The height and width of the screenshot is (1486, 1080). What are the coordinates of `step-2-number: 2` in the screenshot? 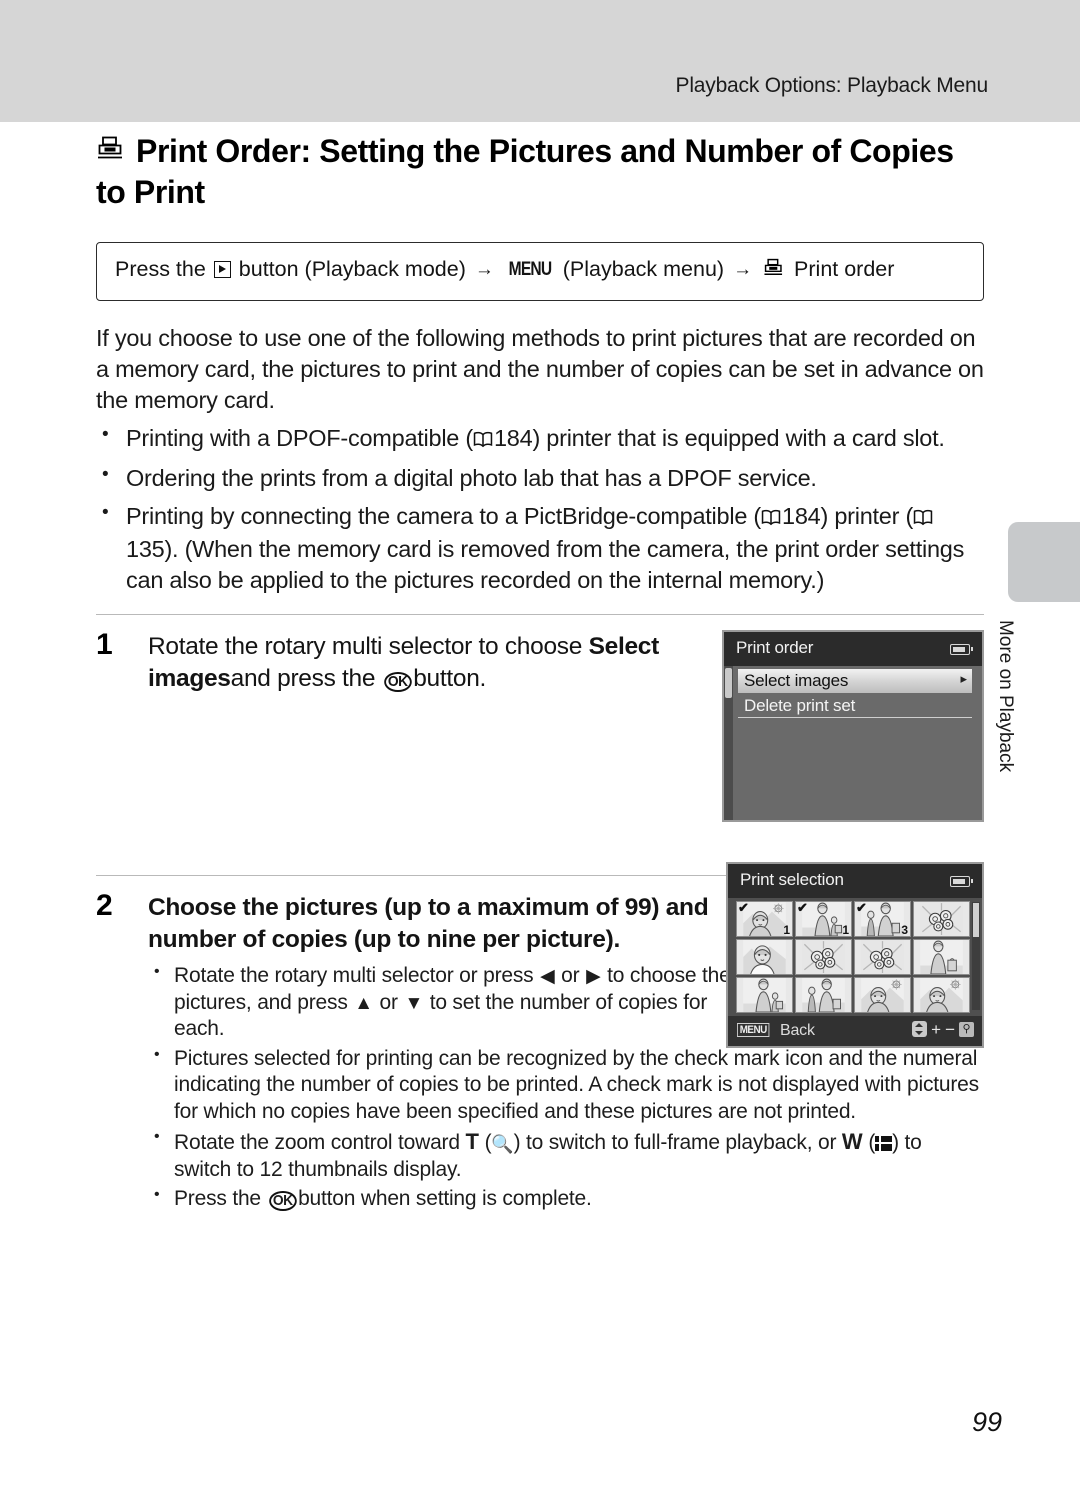 It's located at (104, 905).